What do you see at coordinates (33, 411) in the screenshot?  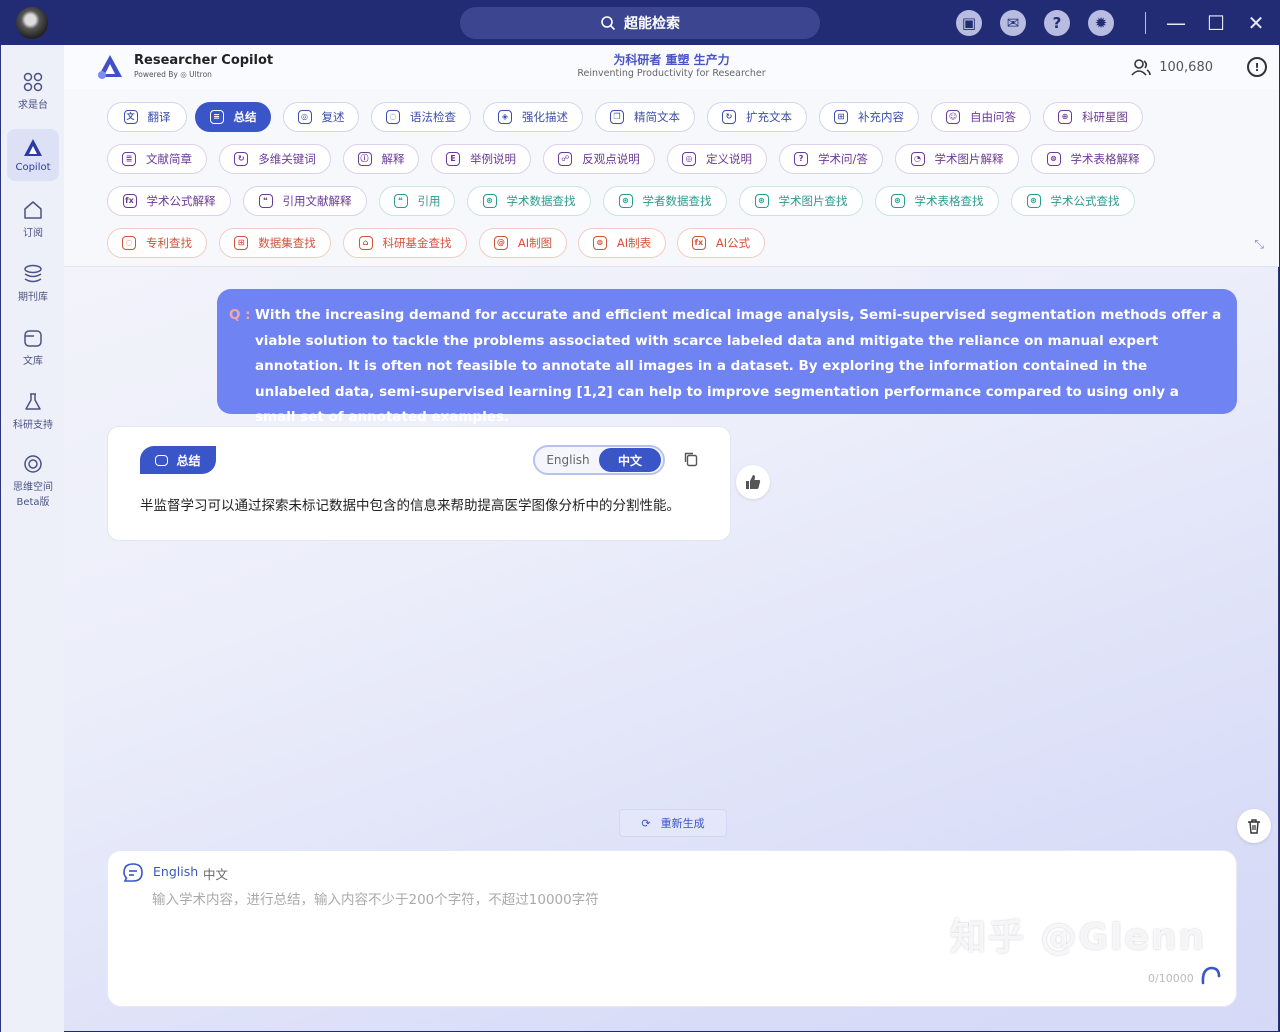 I see `sidebar-item-research-support: 科研支持` at bounding box center [33, 411].